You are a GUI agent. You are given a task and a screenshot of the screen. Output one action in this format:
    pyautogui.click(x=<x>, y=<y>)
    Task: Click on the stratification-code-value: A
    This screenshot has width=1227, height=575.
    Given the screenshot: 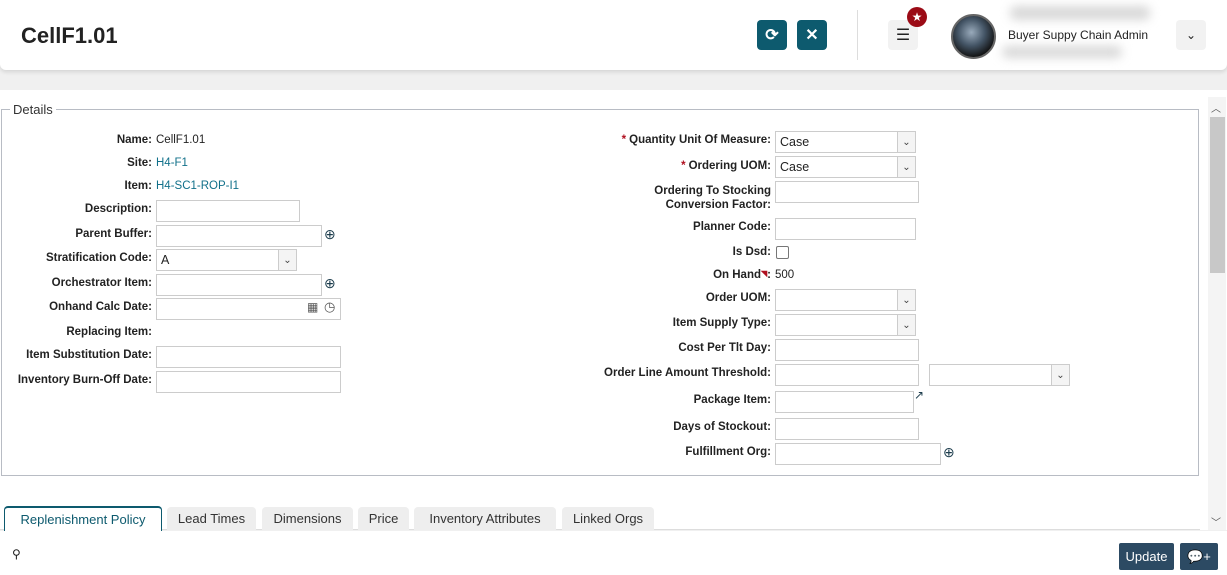 What is the action you would take?
    pyautogui.click(x=165, y=260)
    